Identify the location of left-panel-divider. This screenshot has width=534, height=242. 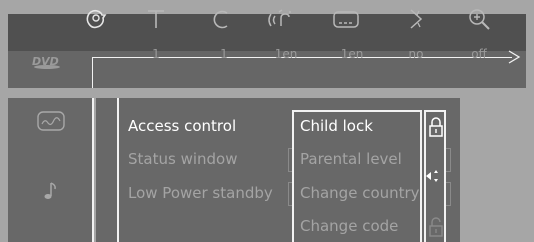
(93, 170).